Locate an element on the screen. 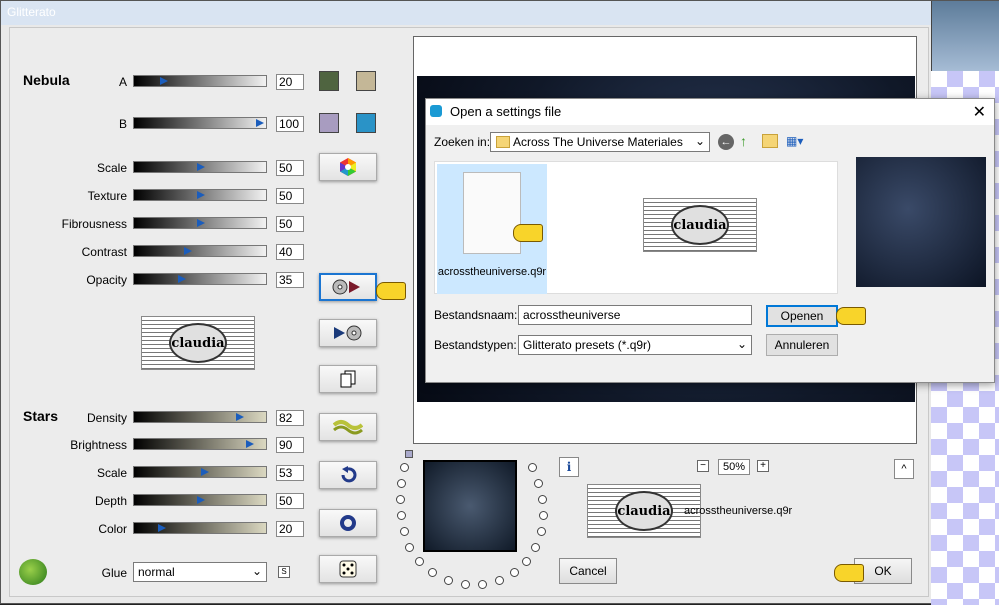  wave-button is located at coordinates (348, 427).